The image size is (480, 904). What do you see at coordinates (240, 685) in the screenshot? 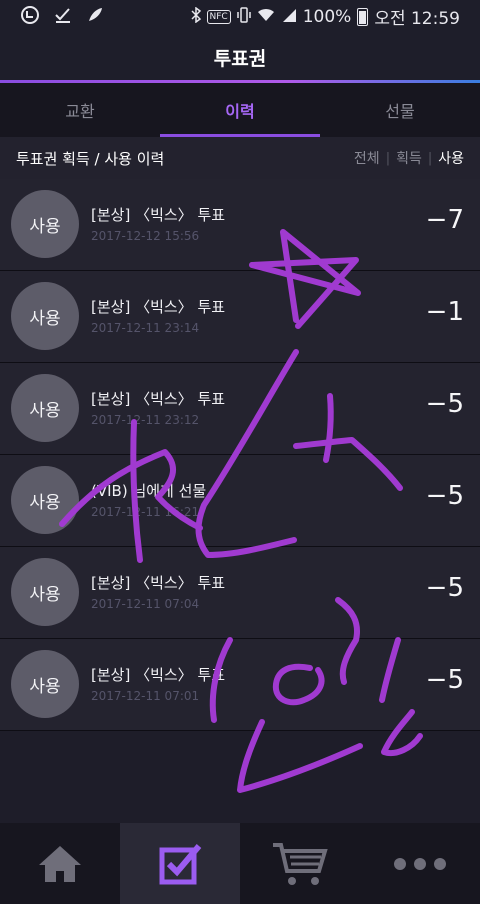
I see `list-item: 사용 [본상] 〈빅스〉 투표 2017-12-11 07:01 −5` at bounding box center [240, 685].